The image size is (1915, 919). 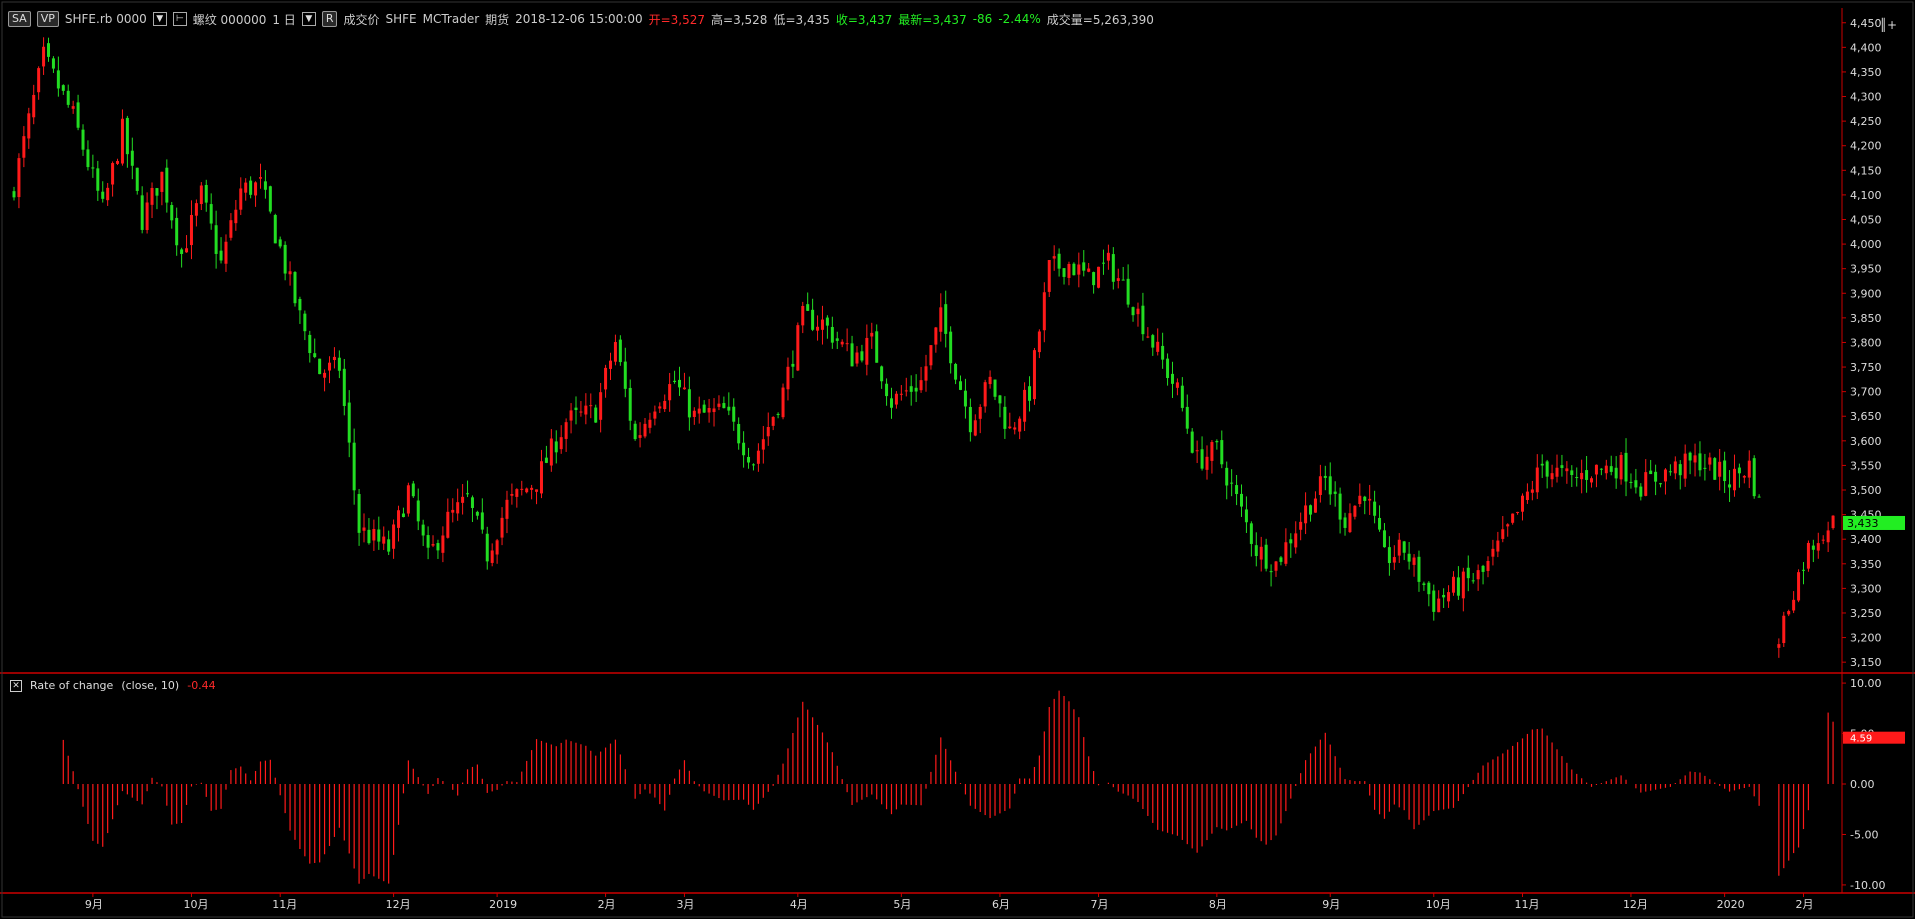 What do you see at coordinates (1866, 97) in the screenshot?
I see `price-tick-label: 4,300` at bounding box center [1866, 97].